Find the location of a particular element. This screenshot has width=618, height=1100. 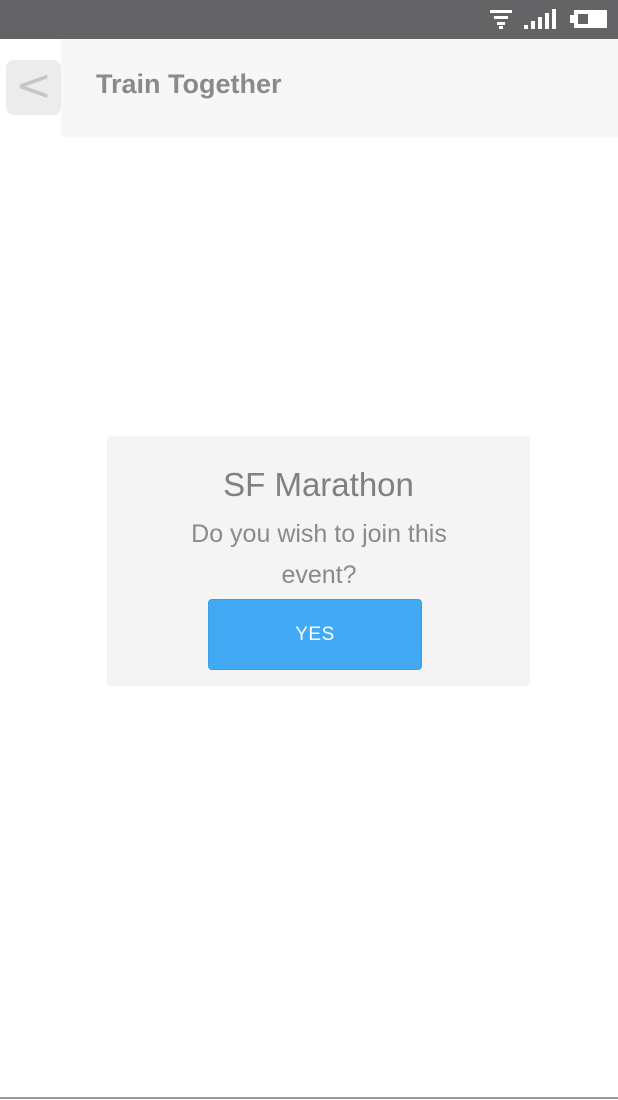

battery-icon is located at coordinates (589, 19).